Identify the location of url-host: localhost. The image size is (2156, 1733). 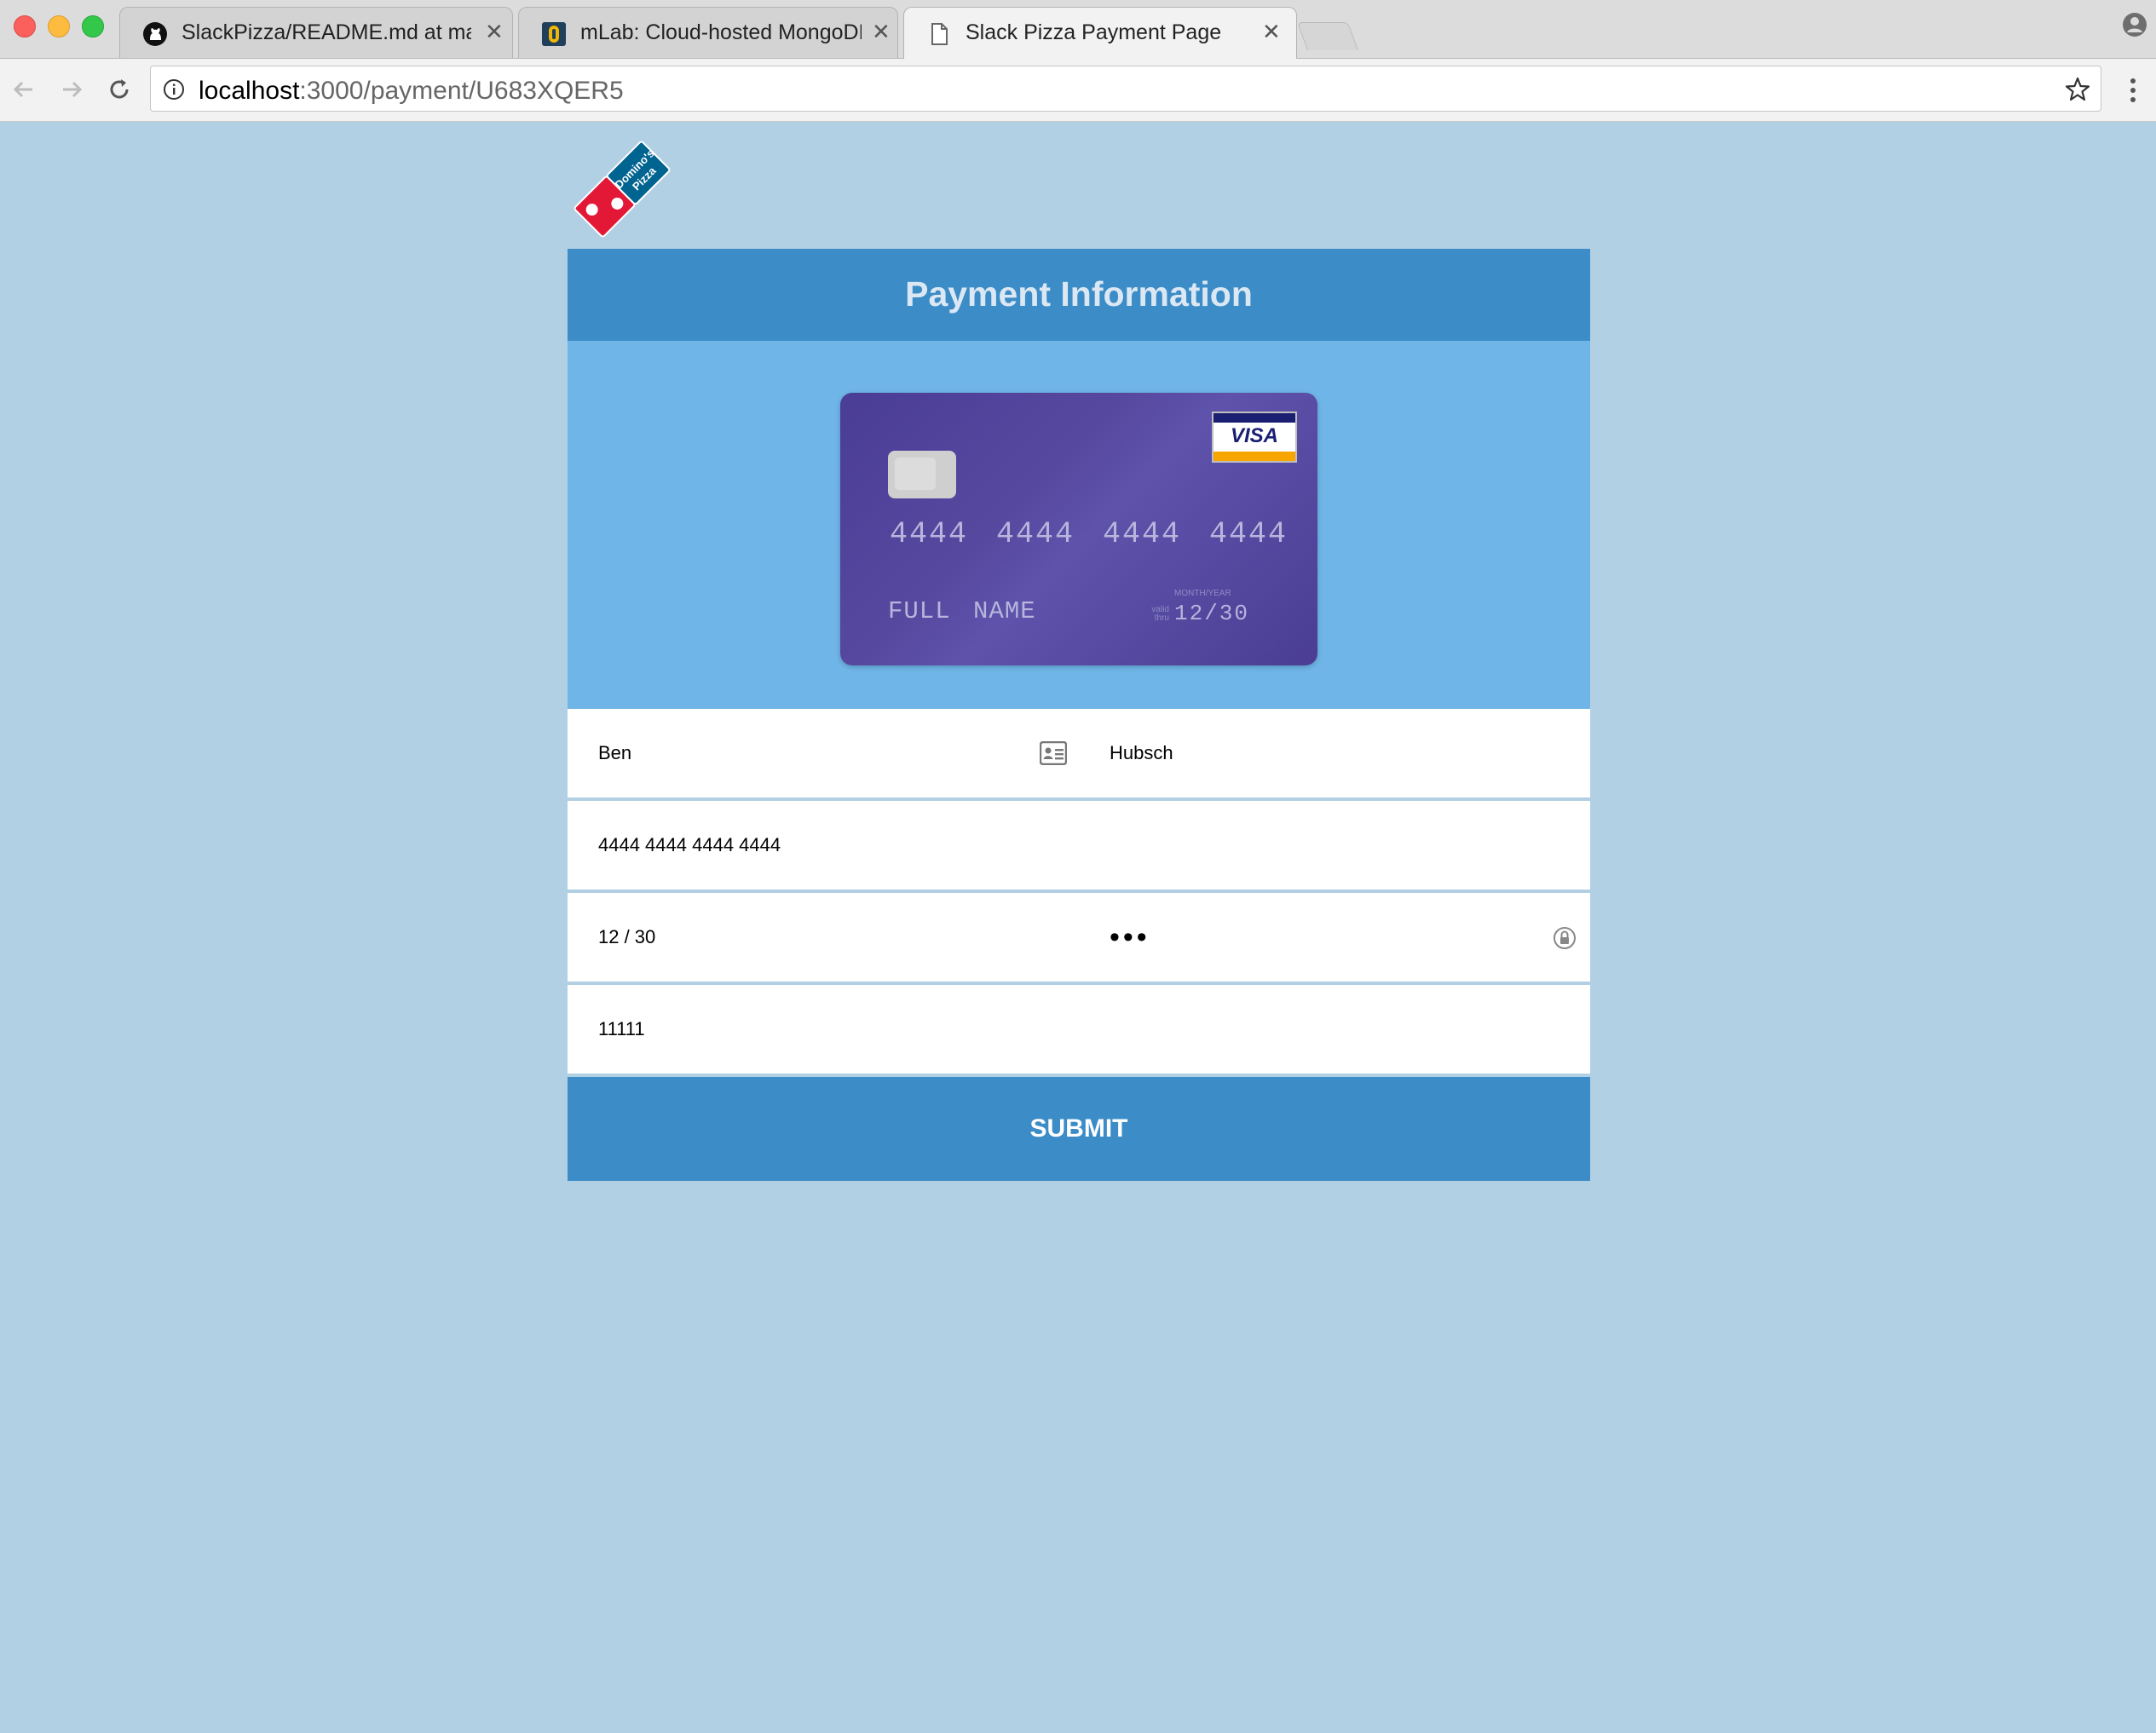
(249, 91).